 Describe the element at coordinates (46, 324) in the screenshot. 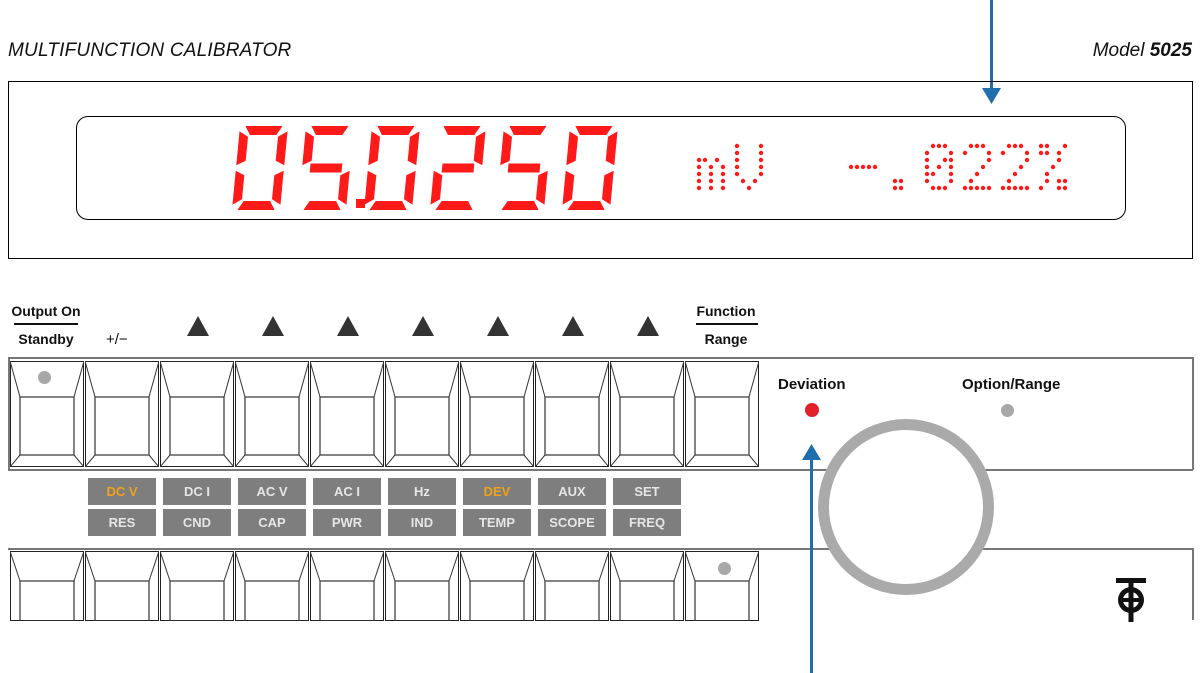

I see `output-divider` at that location.